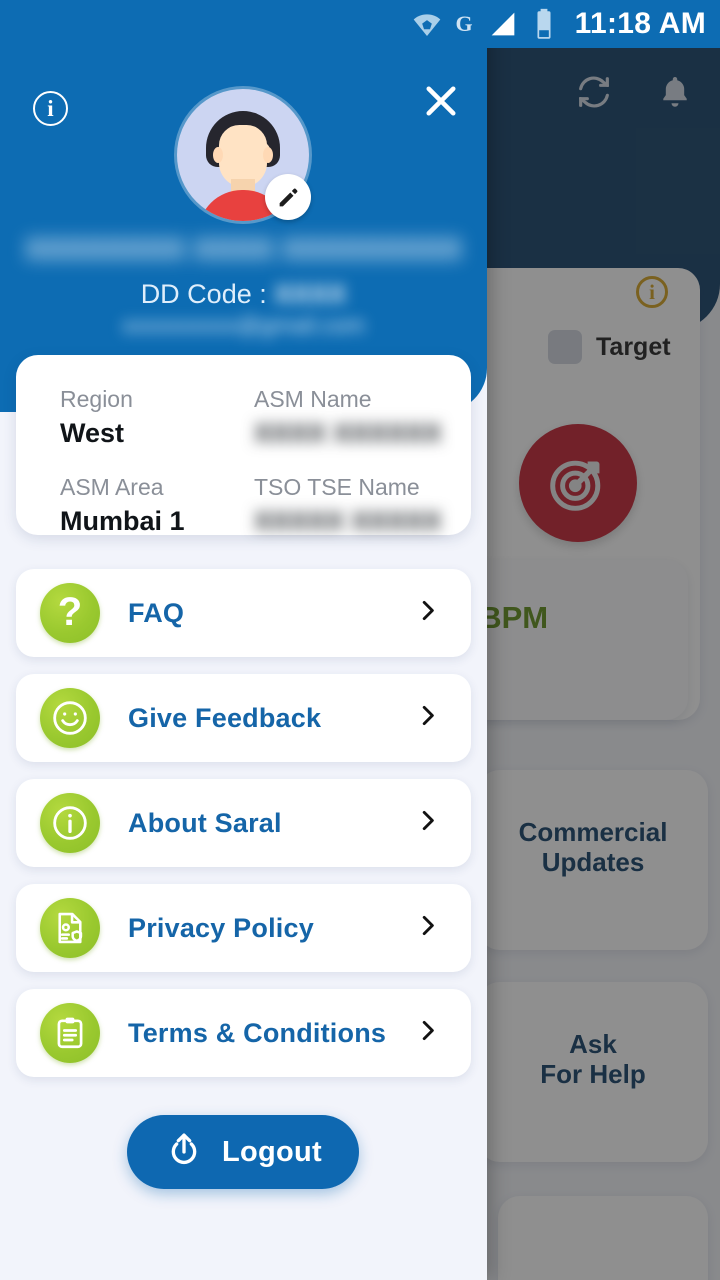 The width and height of the screenshot is (720, 1280). I want to click on status-bar-time: 11:18 AM, so click(640, 23).